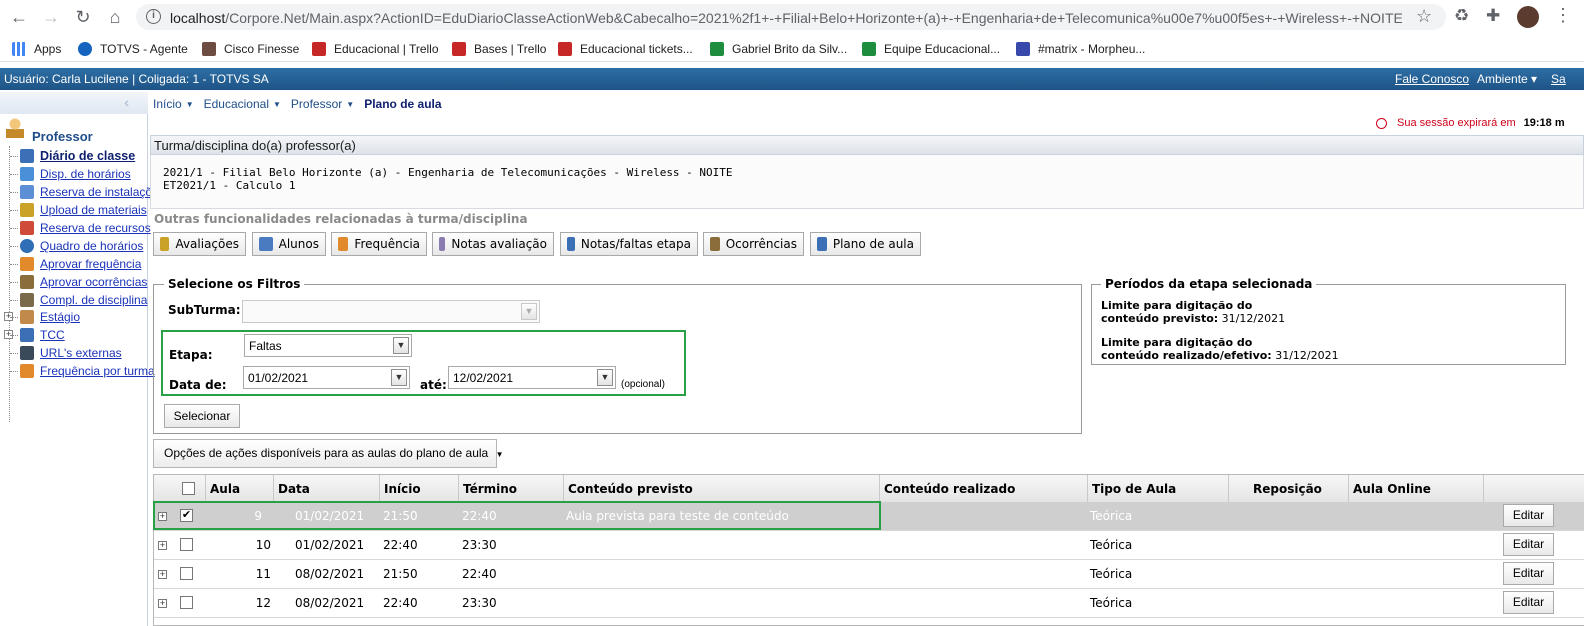 The height and width of the screenshot is (626, 1584). Describe the element at coordinates (81, 353) in the screenshot. I see `sidebar-item-label: URL's externas` at that location.